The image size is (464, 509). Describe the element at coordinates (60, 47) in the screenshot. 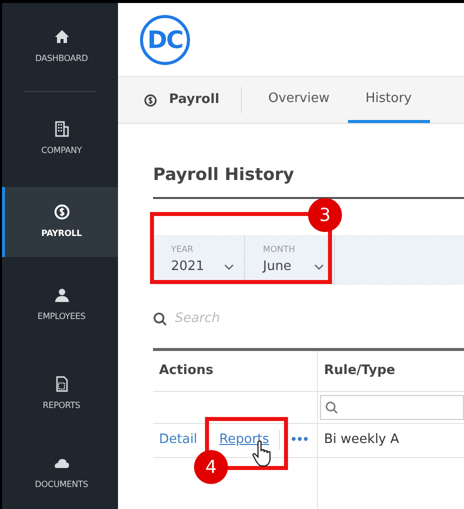

I see `sidebar-item: DASHBOARD` at that location.